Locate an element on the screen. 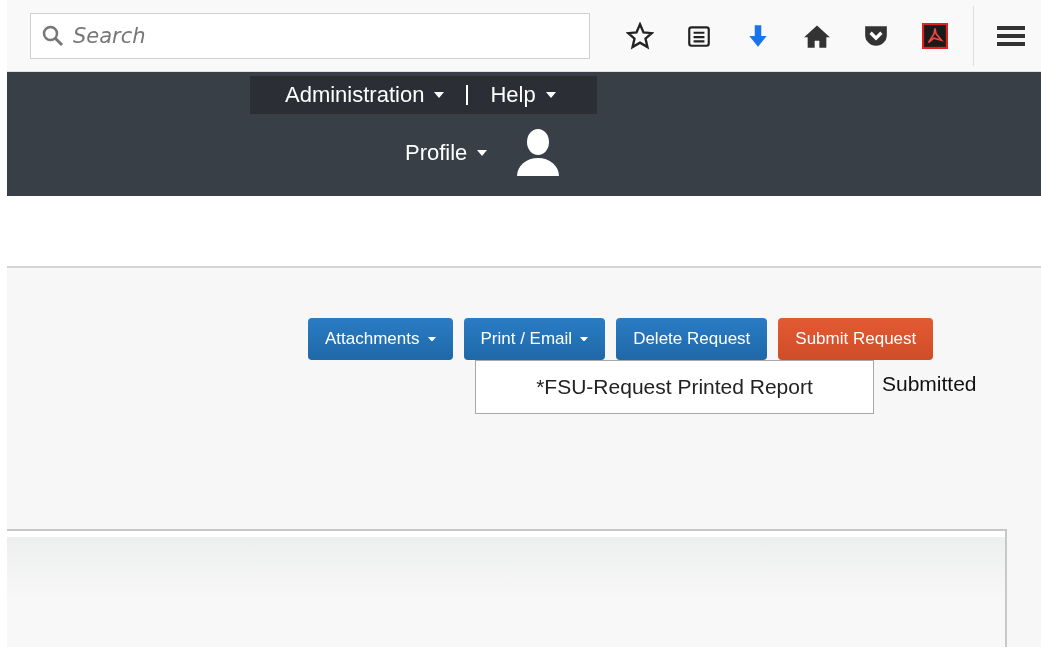  search-field: Search is located at coordinates (310, 35).